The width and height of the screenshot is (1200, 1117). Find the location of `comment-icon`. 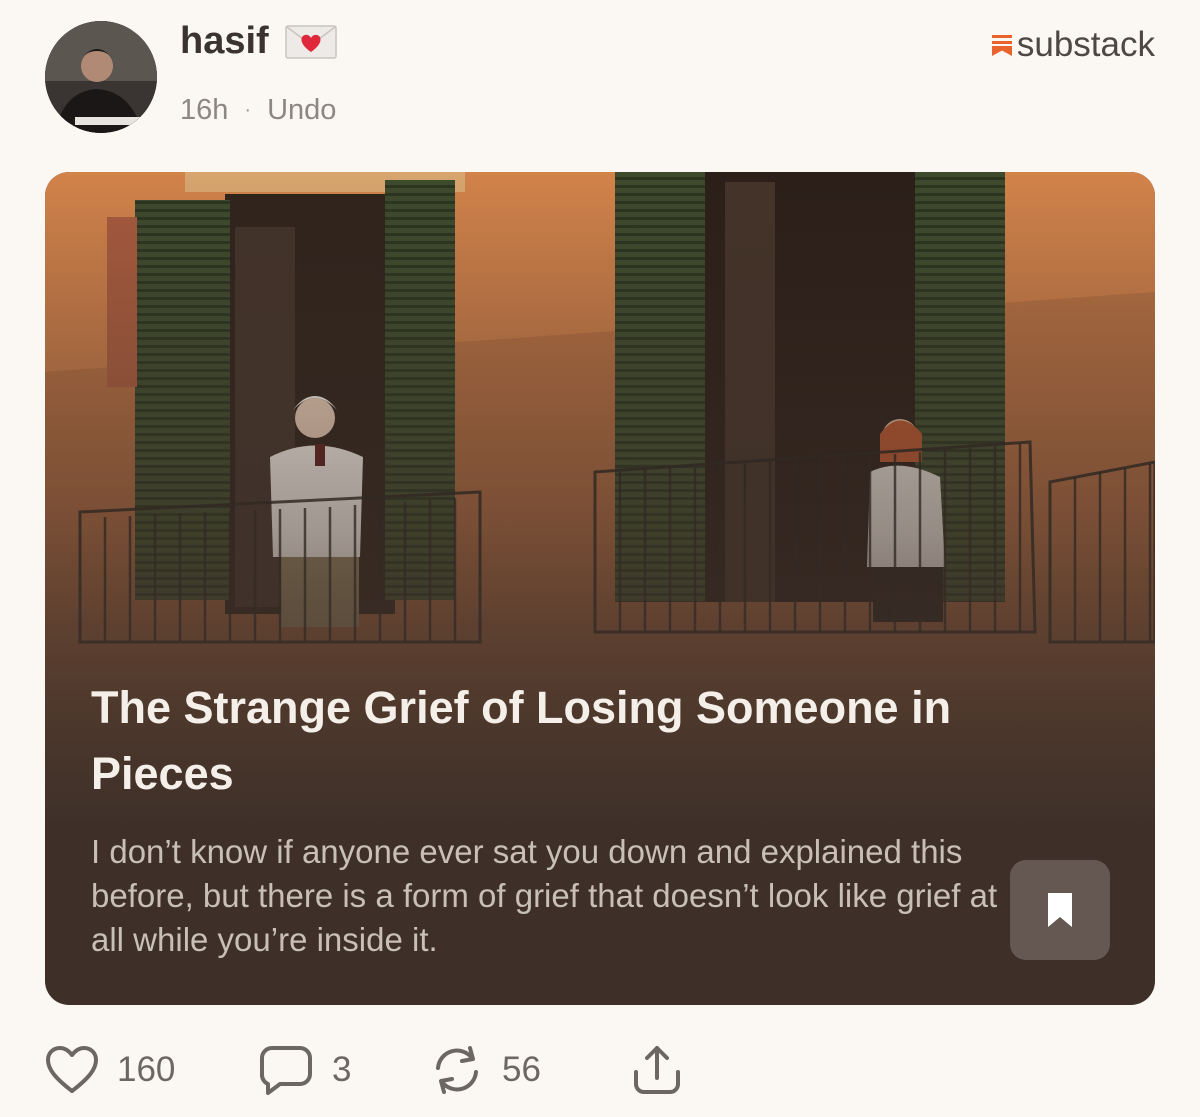

comment-icon is located at coordinates (286, 1070).